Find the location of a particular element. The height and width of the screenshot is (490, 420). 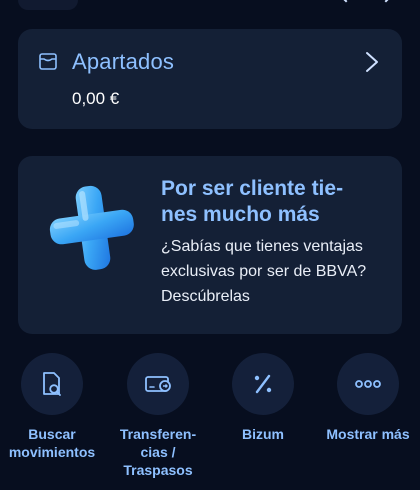

more-icon is located at coordinates (368, 384).